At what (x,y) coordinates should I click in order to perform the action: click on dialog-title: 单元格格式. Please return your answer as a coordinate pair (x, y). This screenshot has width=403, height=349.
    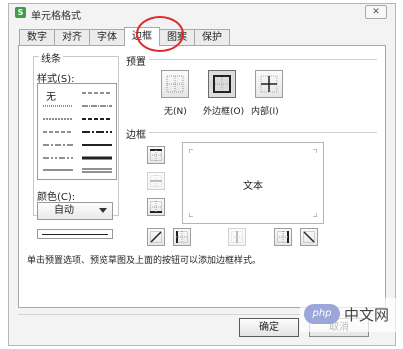
    Looking at the image, I should click on (56, 16).